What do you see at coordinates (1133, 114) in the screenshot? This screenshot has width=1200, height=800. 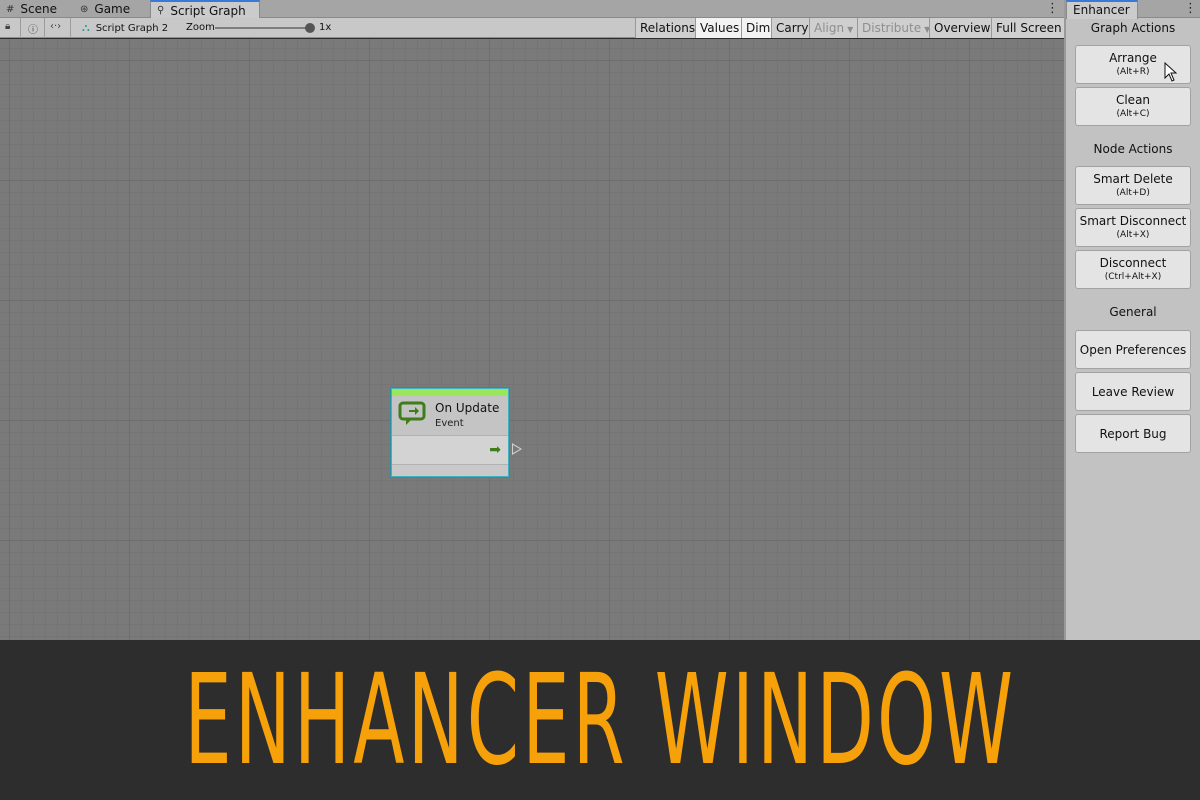 I see `button-shortcut: (Alt+C)` at bounding box center [1133, 114].